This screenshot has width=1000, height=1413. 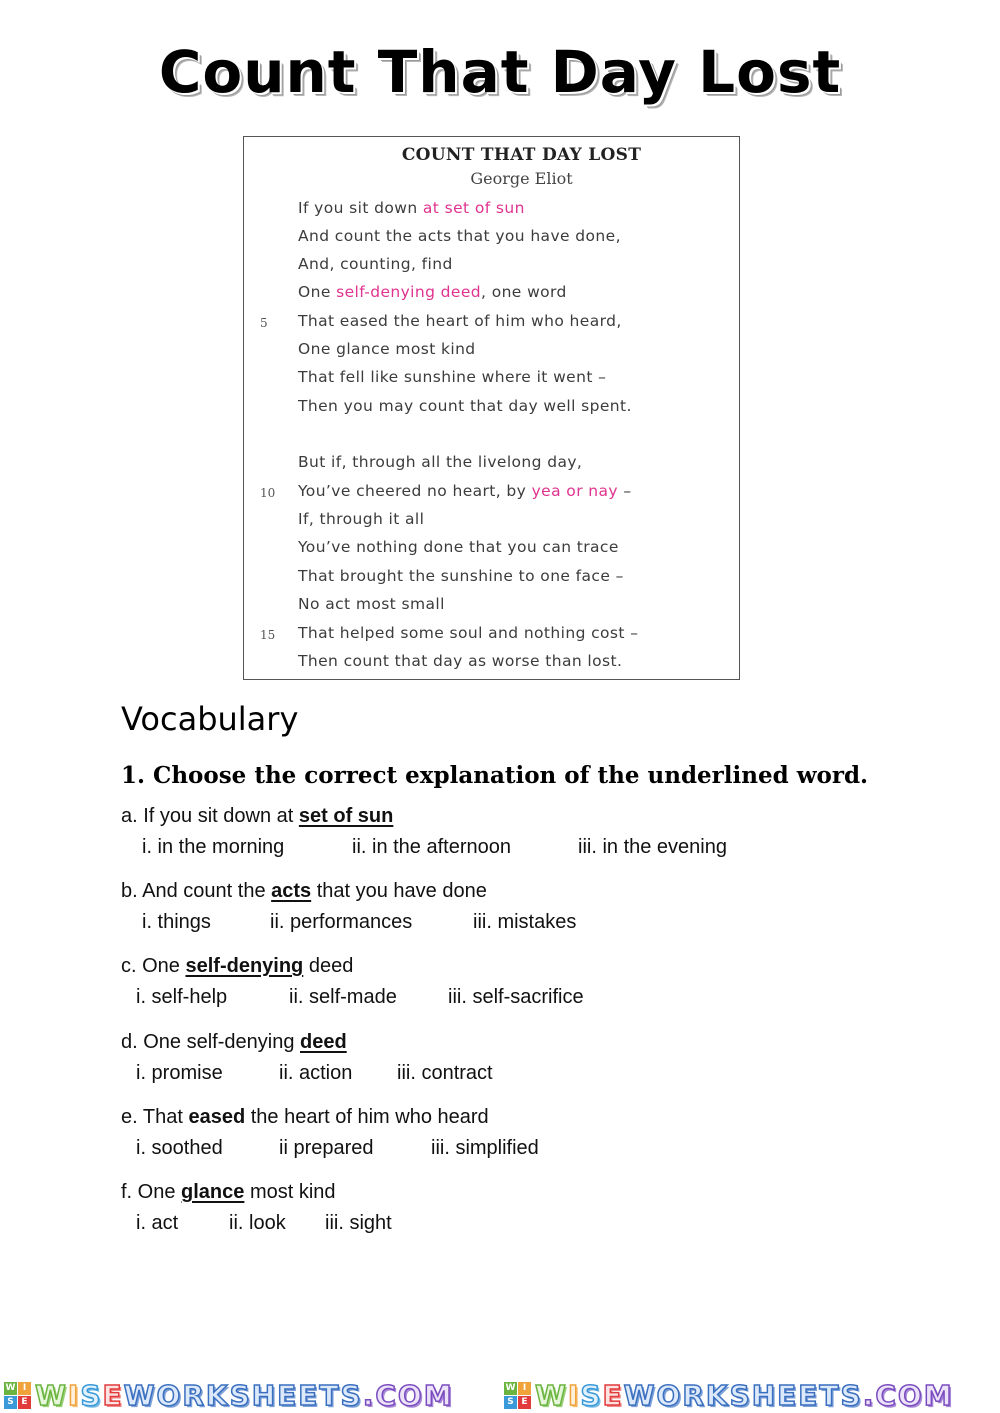 I want to click on line-number: 10, so click(x=268, y=493).